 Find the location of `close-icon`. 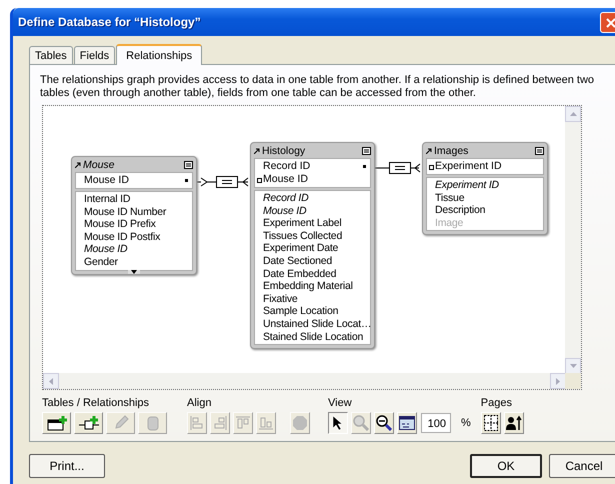

close-icon is located at coordinates (610, 23).